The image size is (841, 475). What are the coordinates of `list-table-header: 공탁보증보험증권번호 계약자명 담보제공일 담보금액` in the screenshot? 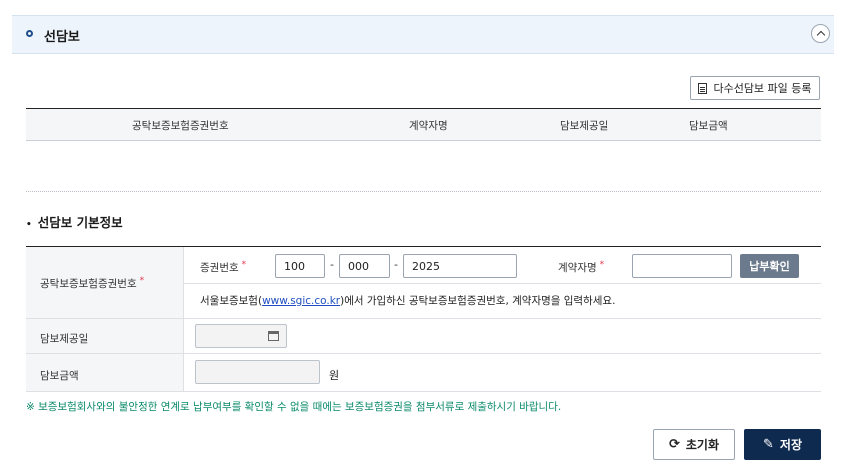 It's located at (423, 124).